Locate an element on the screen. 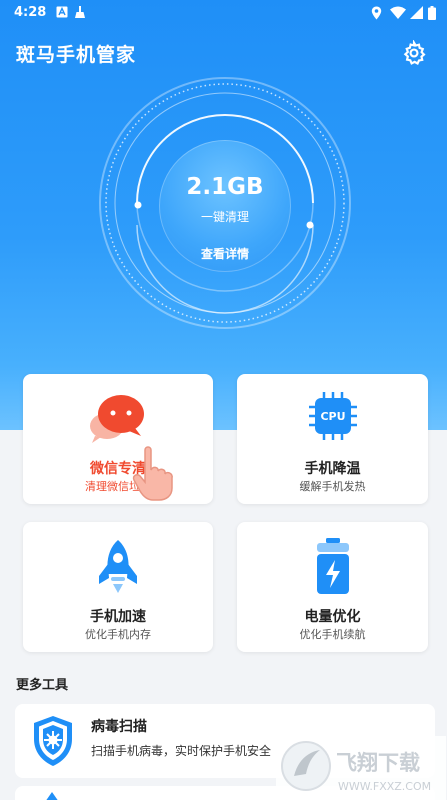  card-boost-subtitle: 优化手机内存 is located at coordinates (118, 634).